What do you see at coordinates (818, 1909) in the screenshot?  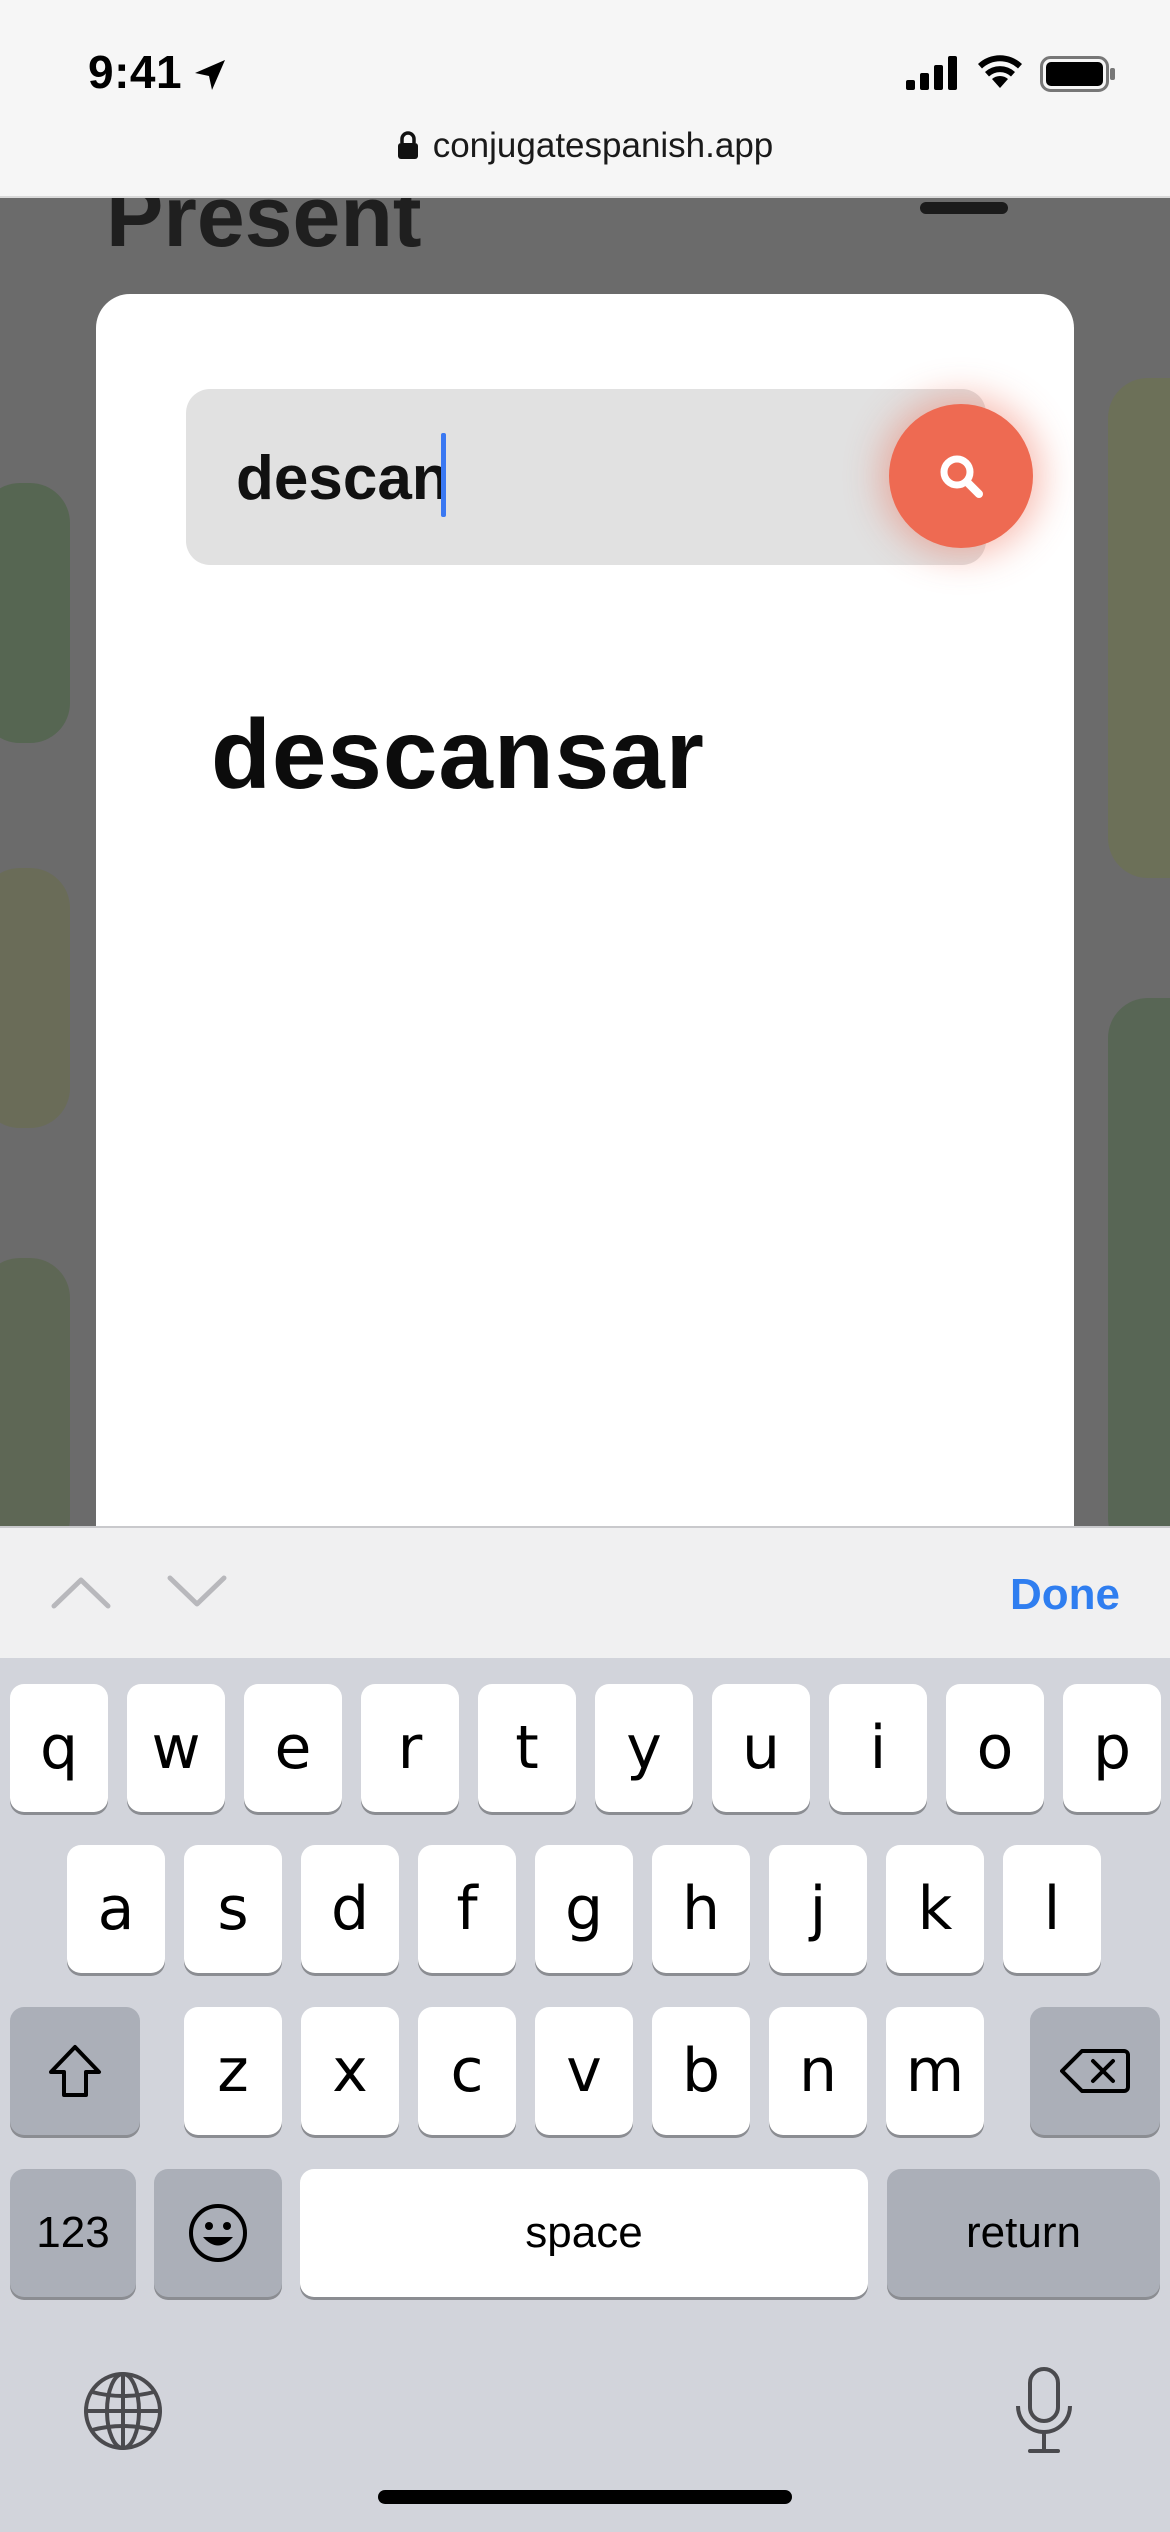 I see `key-j: j` at bounding box center [818, 1909].